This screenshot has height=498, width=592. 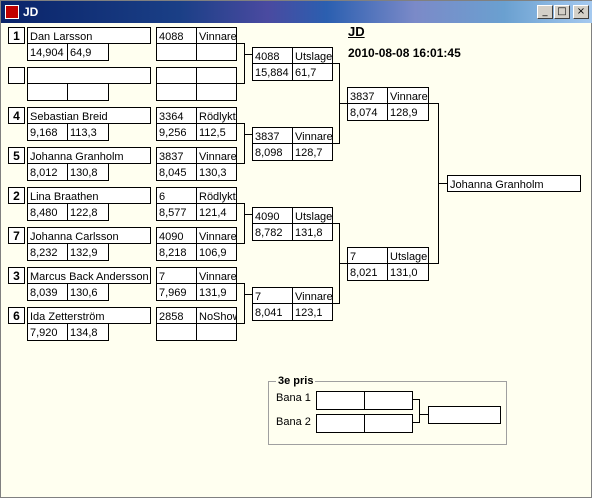 I want to click on time-field: 8,577, so click(x=176, y=212).